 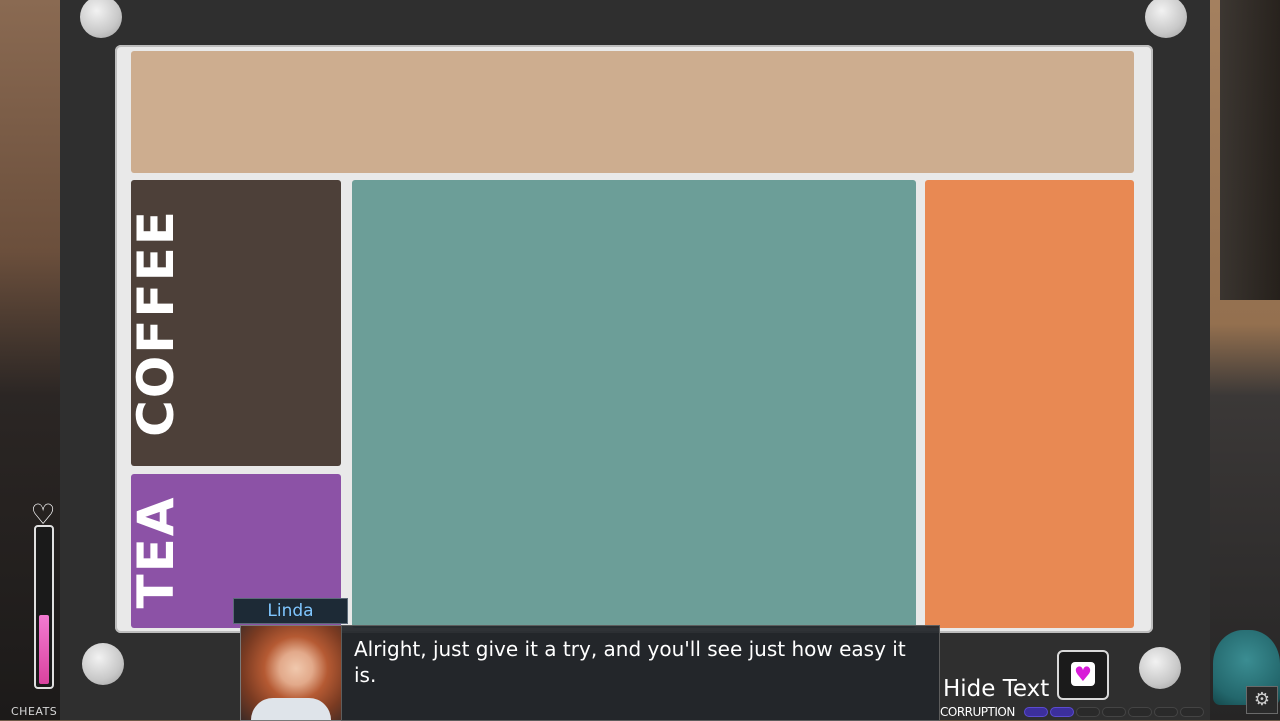 I want to click on affection-meter-fill, so click(x=44, y=649).